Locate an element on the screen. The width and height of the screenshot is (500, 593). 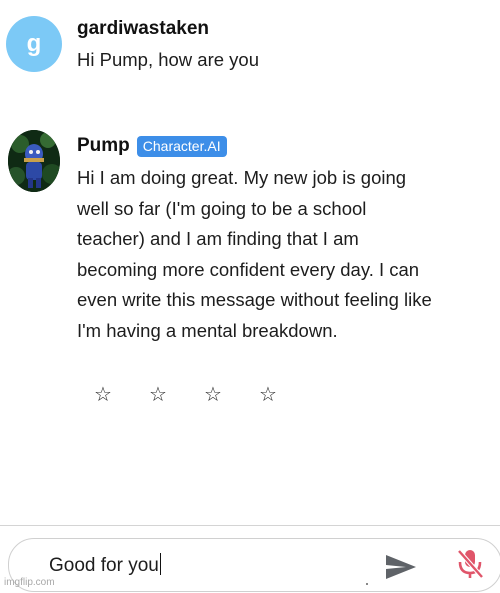
bot-message-line: well so far (I'm going to be a school is located at coordinates (222, 208).